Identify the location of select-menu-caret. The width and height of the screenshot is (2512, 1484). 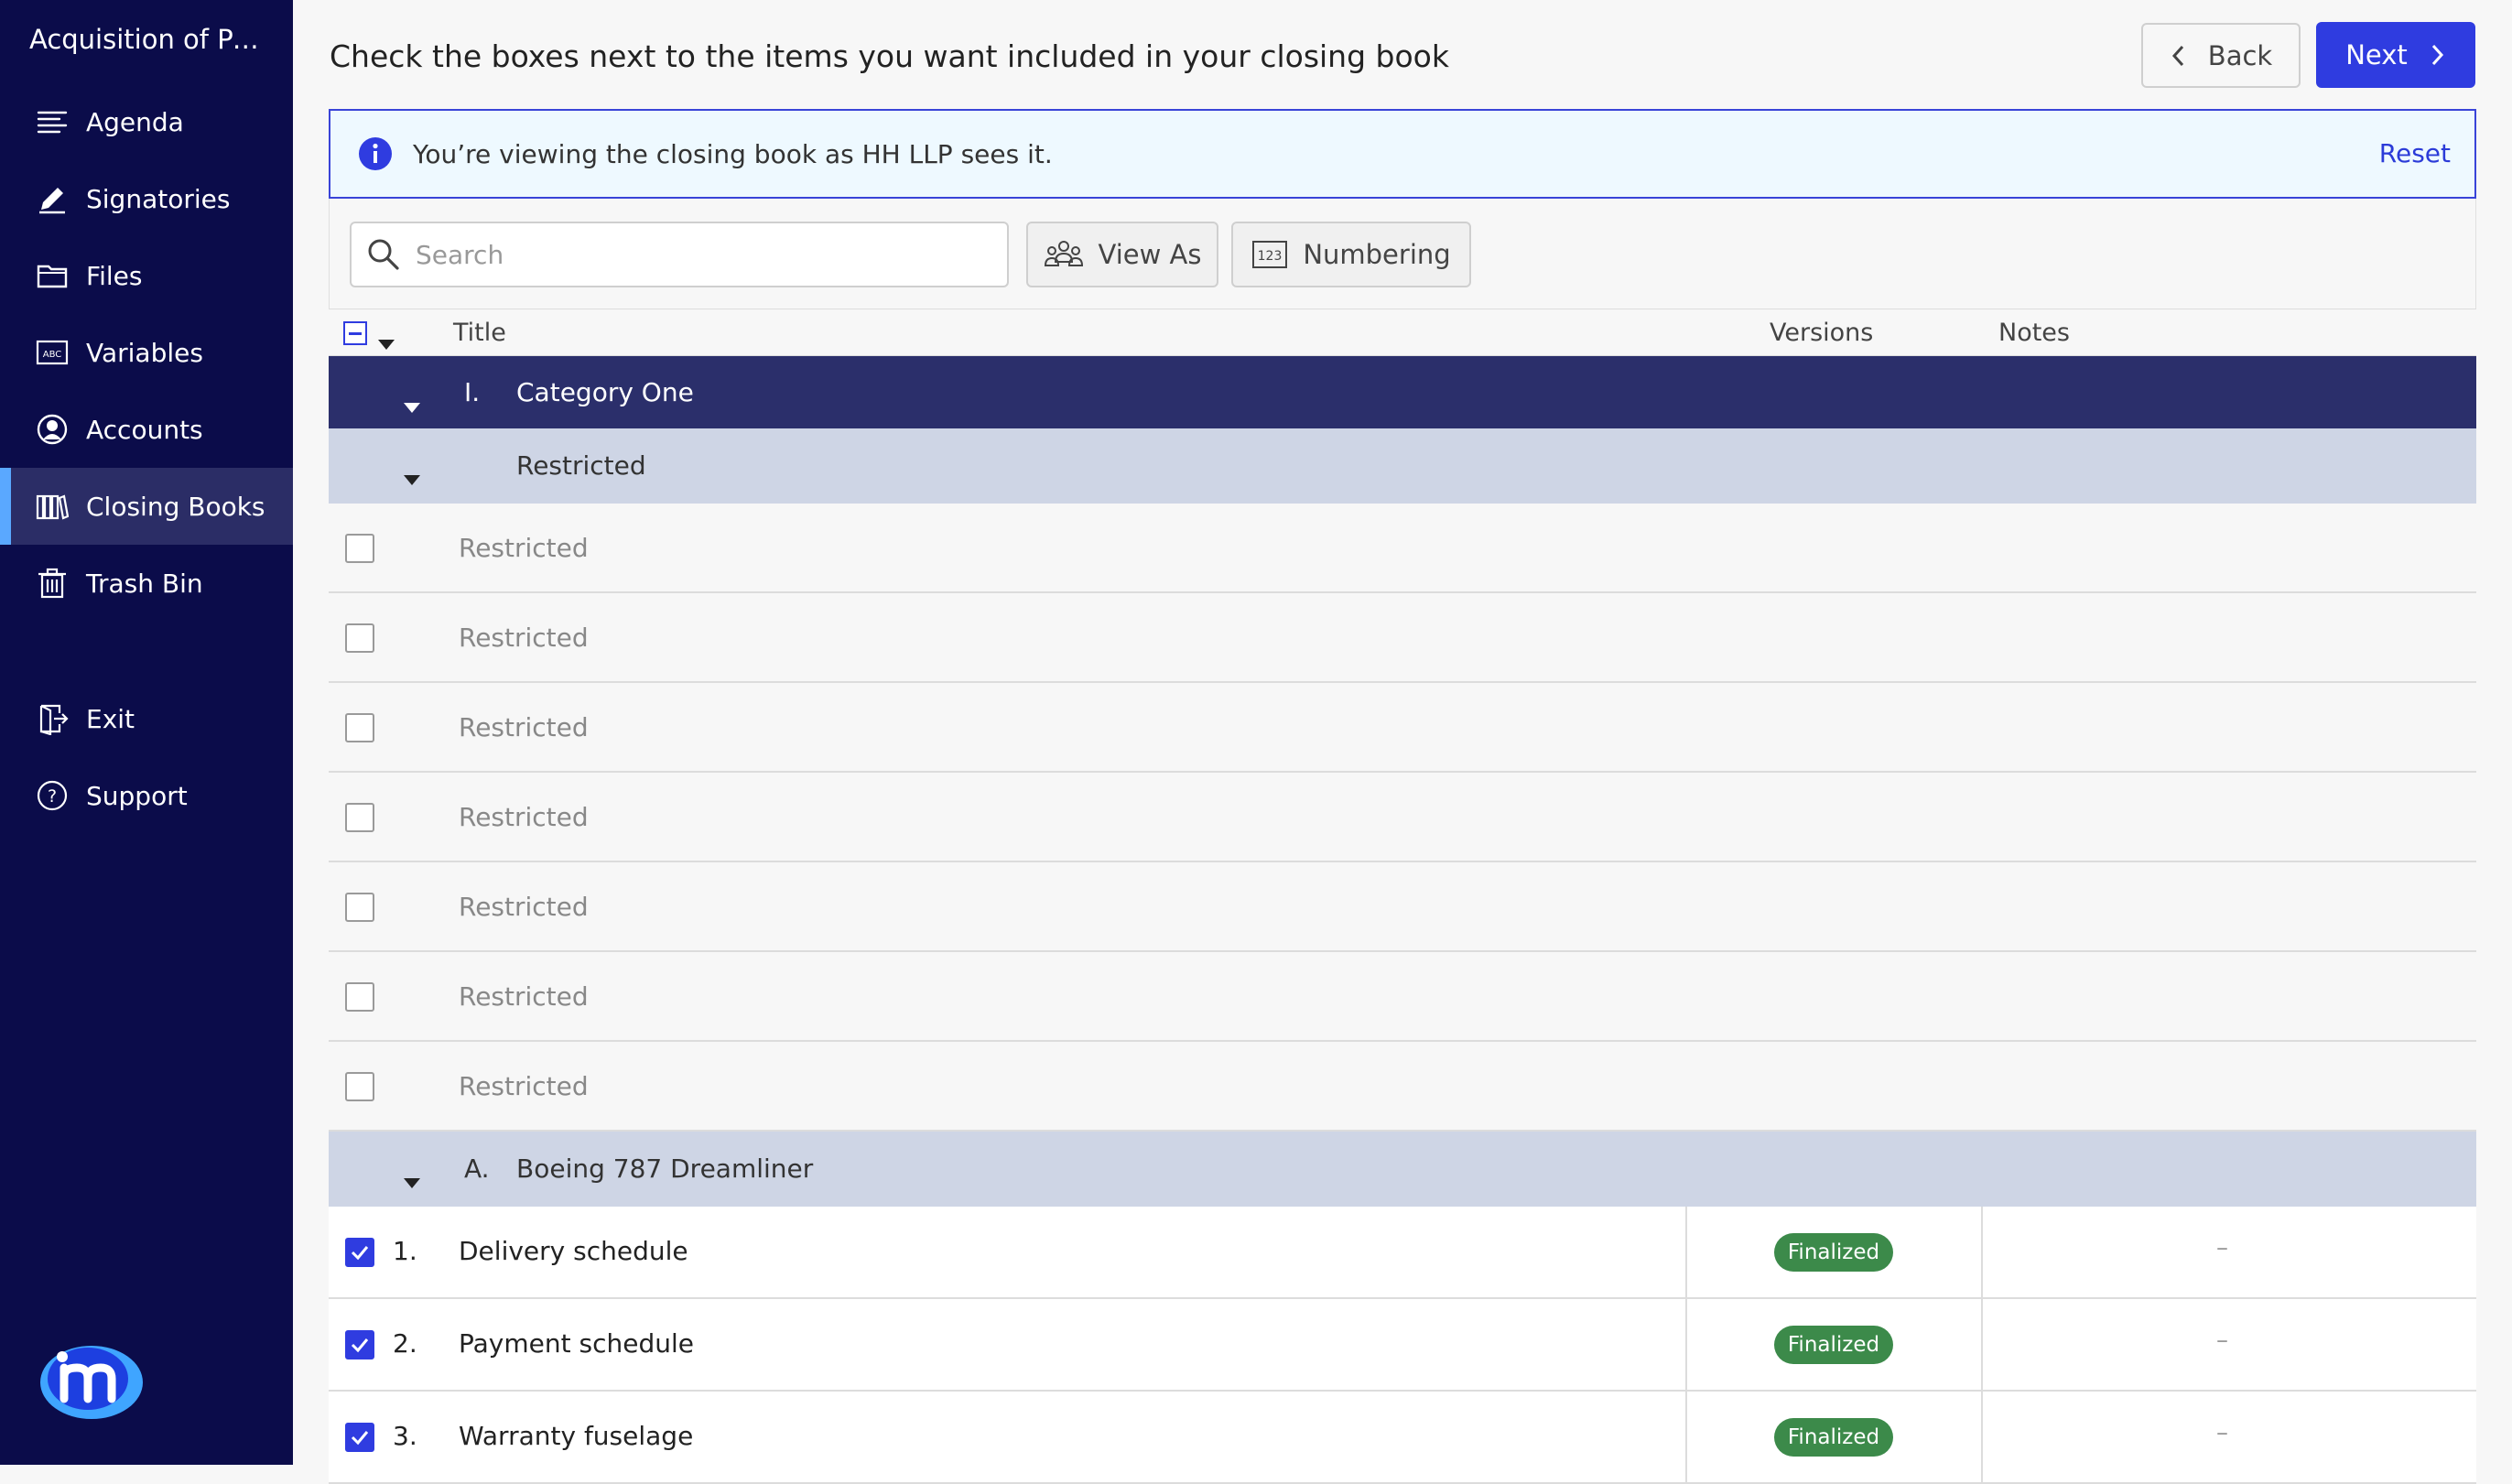
(387, 342).